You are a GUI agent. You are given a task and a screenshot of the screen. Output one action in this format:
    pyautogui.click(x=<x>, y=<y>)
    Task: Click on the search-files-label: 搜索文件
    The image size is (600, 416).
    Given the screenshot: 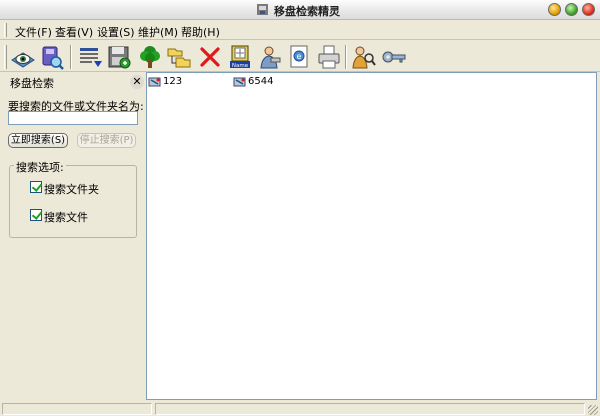 What is the action you would take?
    pyautogui.click(x=66, y=217)
    